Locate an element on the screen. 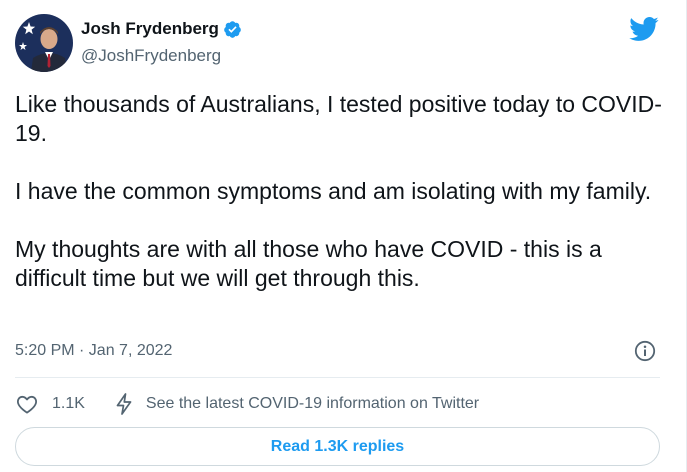 This screenshot has width=687, height=472. avatar-image is located at coordinates (44, 43).